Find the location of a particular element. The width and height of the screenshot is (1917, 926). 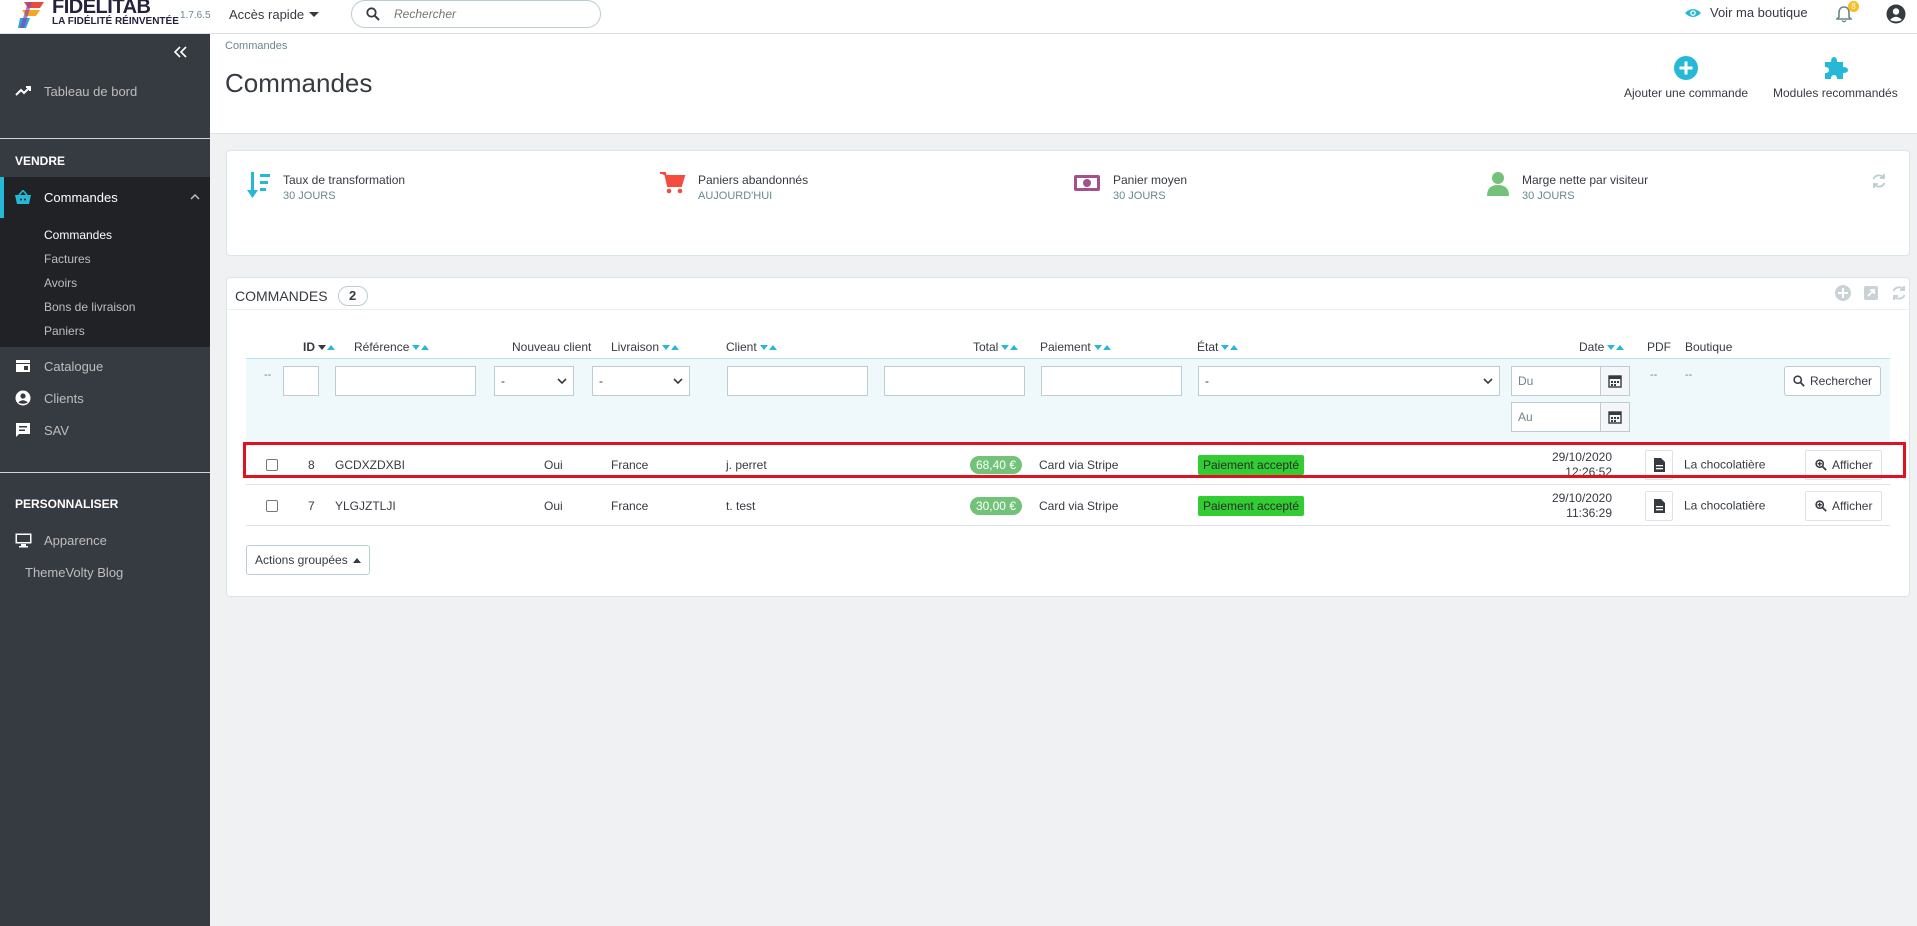

quick-access-dropdown: Accès rapide is located at coordinates (274, 14).